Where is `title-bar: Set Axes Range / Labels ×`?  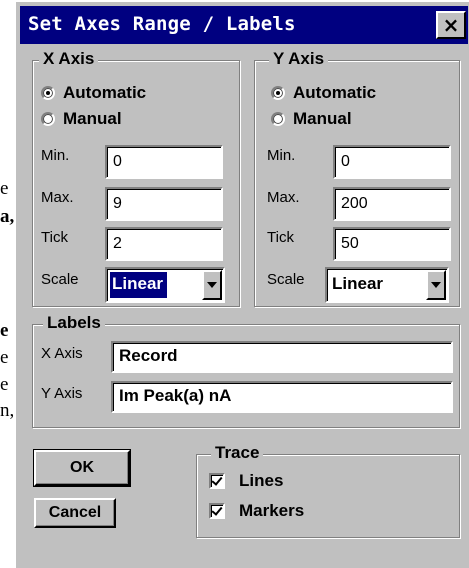 title-bar: Set Axes Range / Labels × is located at coordinates (244, 25).